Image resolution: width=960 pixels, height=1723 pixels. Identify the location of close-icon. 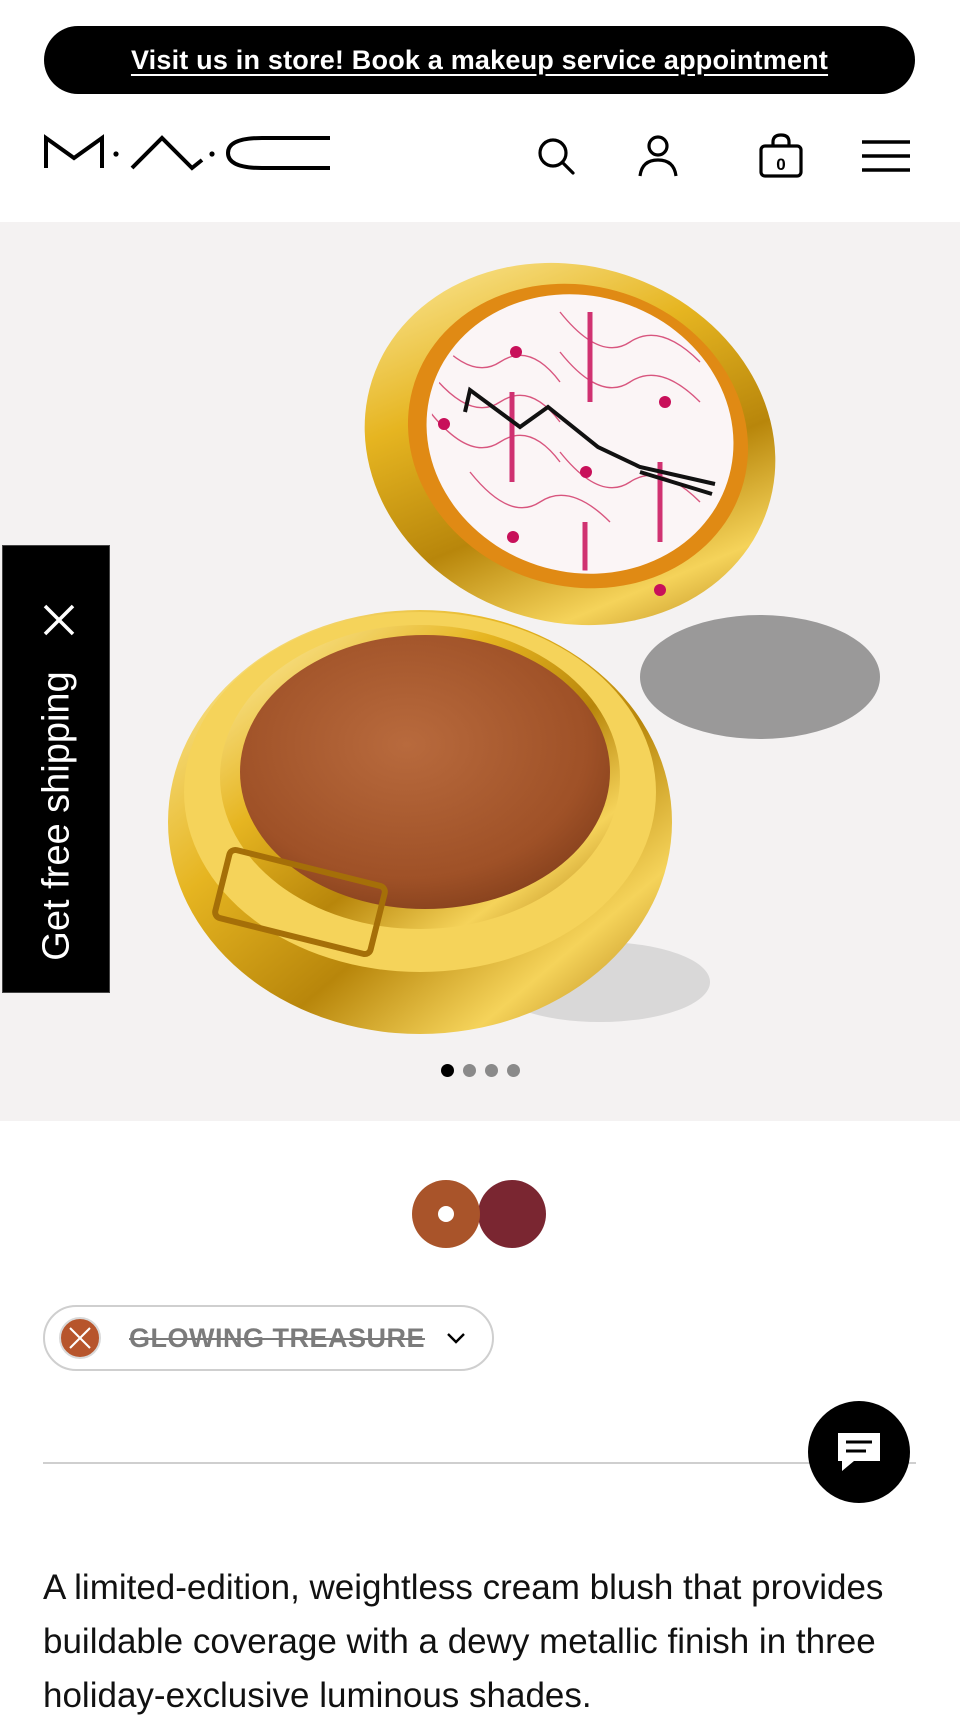
(59, 620).